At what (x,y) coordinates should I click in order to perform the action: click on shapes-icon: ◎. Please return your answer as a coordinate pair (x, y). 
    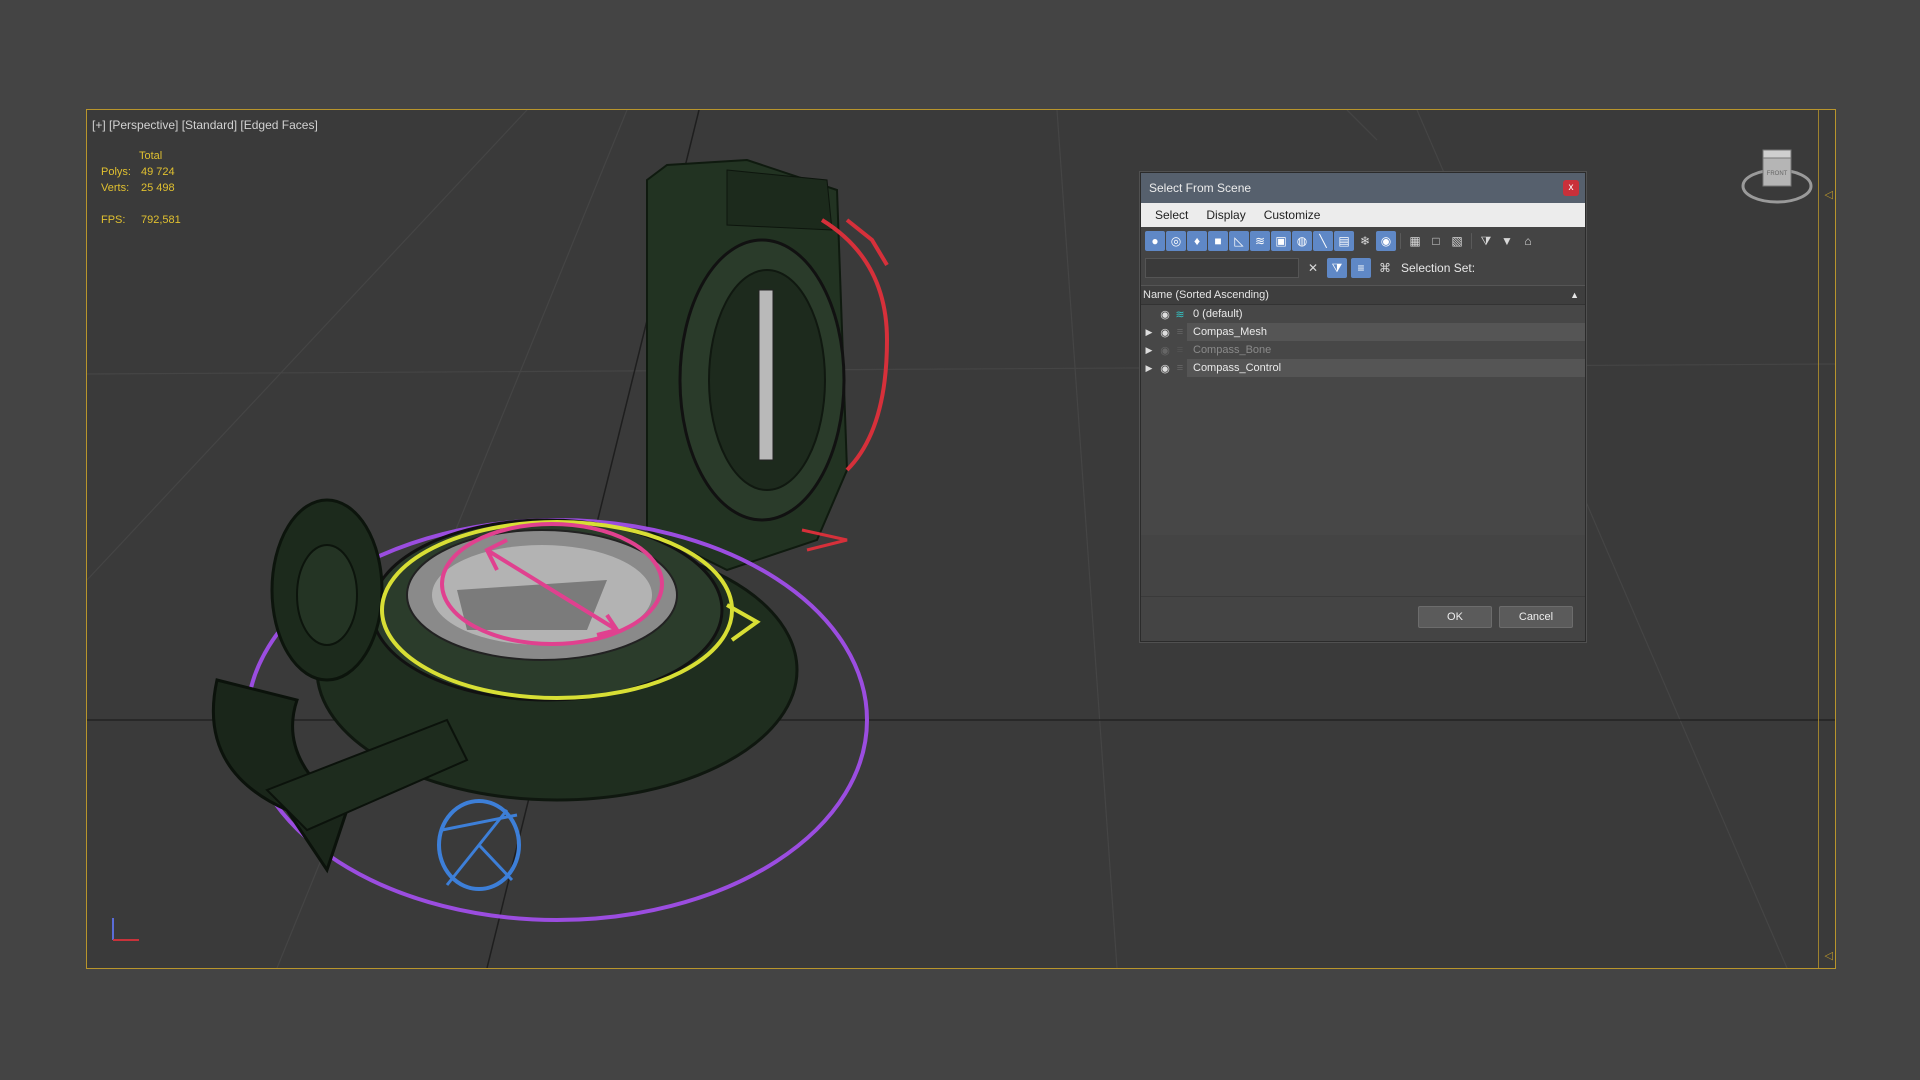
    Looking at the image, I should click on (1176, 241).